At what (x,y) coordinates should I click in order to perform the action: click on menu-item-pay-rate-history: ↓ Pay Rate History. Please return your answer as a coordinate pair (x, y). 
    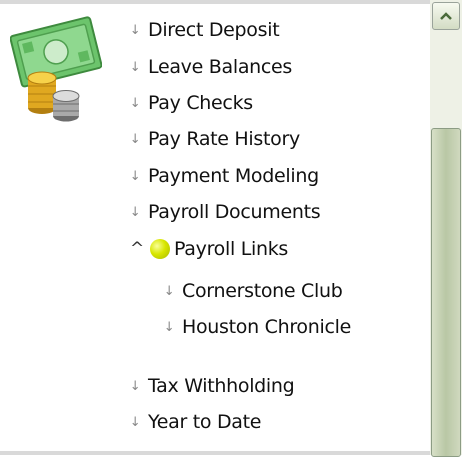
    Looking at the image, I should click on (214, 139).